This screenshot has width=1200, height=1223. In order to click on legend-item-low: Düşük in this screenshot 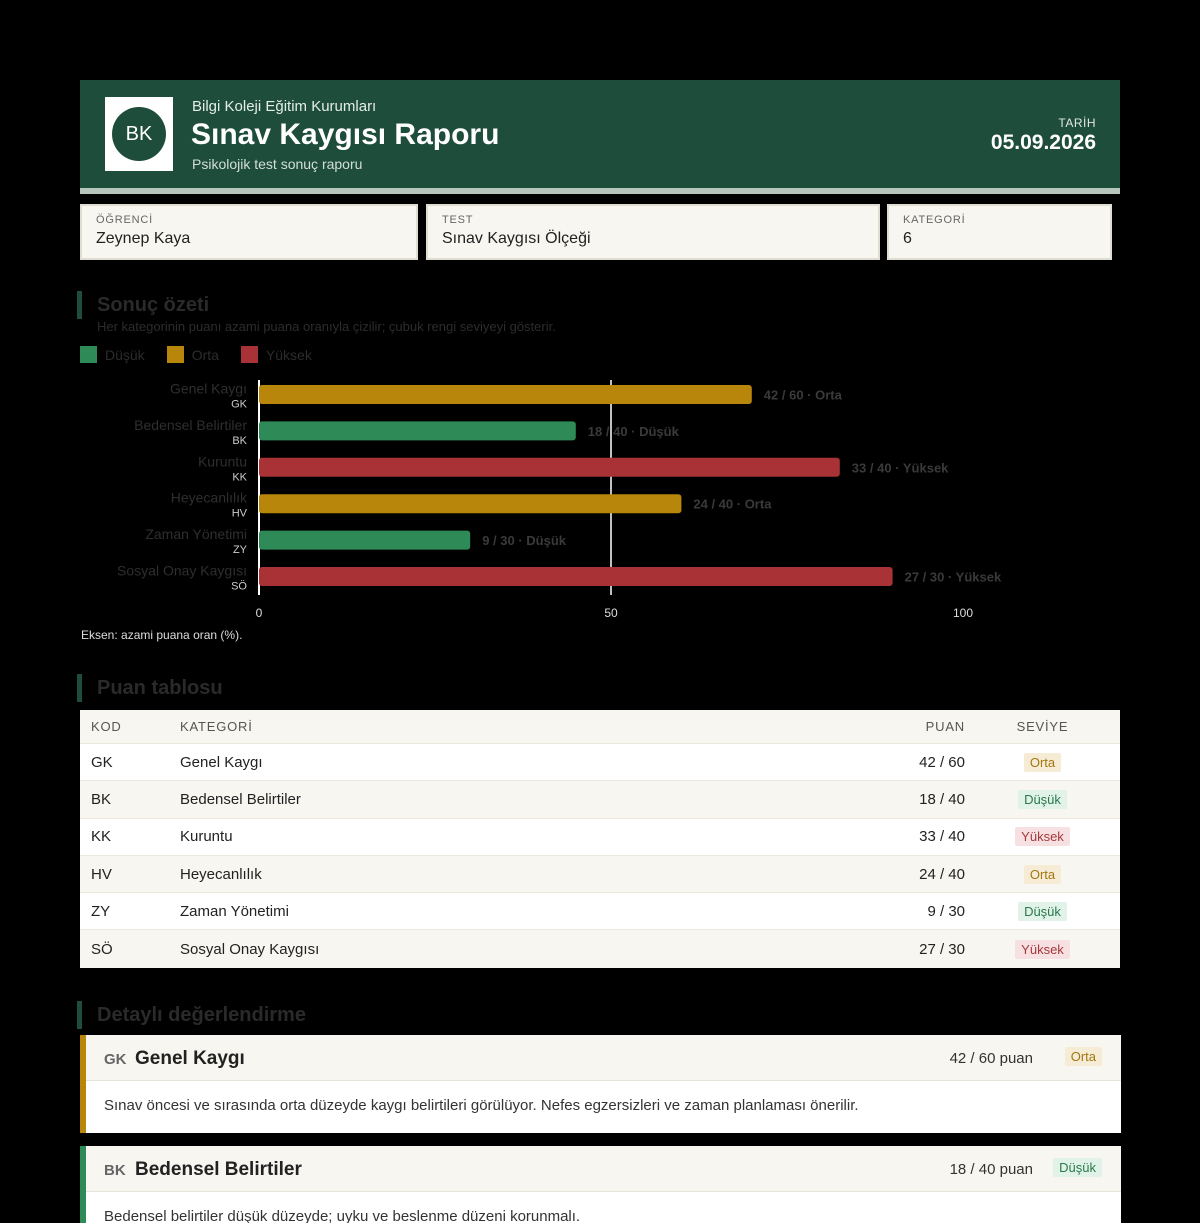, I will do `click(112, 354)`.